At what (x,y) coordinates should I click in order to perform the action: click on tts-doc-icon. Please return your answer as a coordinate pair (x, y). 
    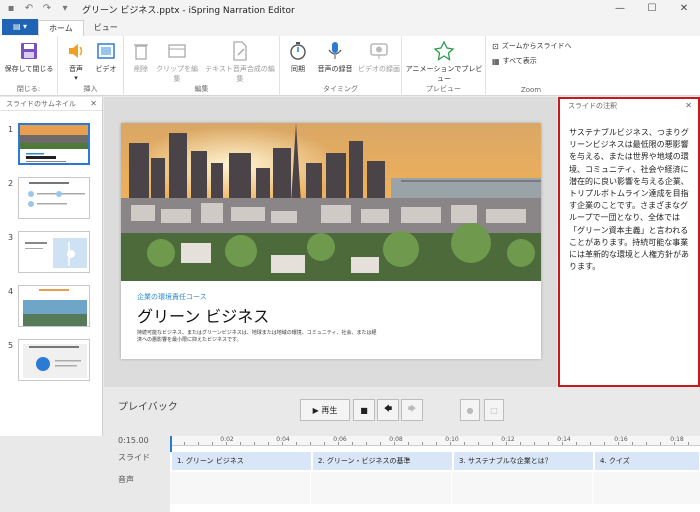
    Looking at the image, I should click on (240, 51).